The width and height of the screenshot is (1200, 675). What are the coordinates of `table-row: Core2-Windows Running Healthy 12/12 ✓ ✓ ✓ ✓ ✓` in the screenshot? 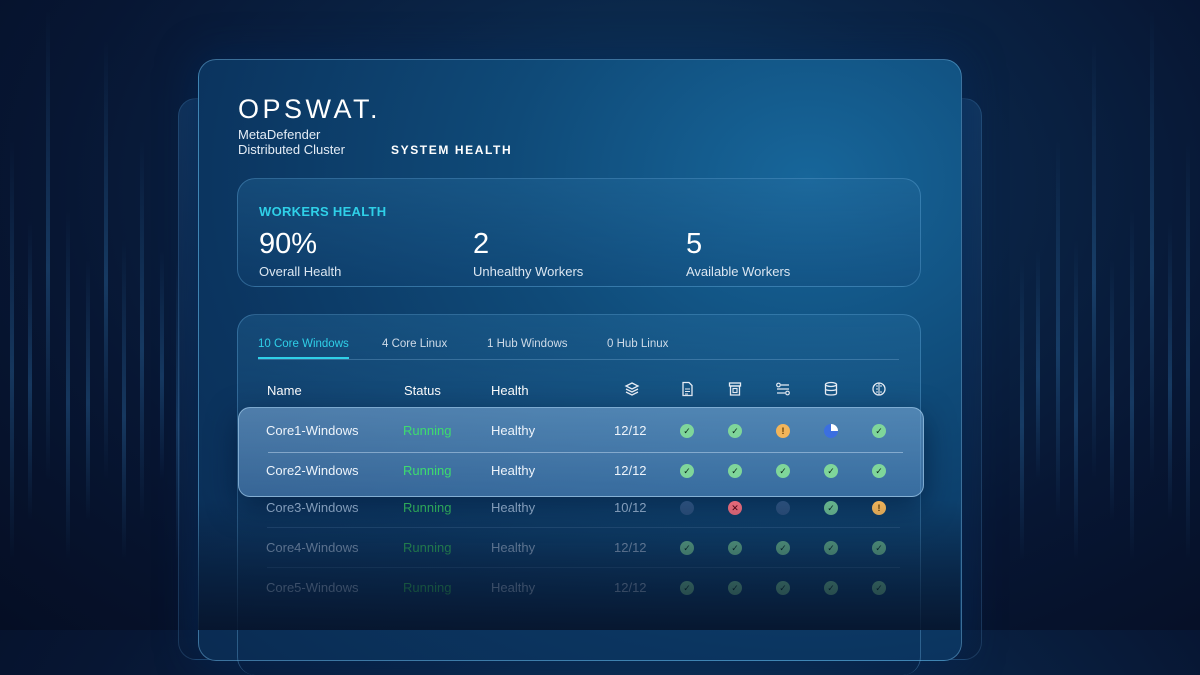 It's located at (579, 471).